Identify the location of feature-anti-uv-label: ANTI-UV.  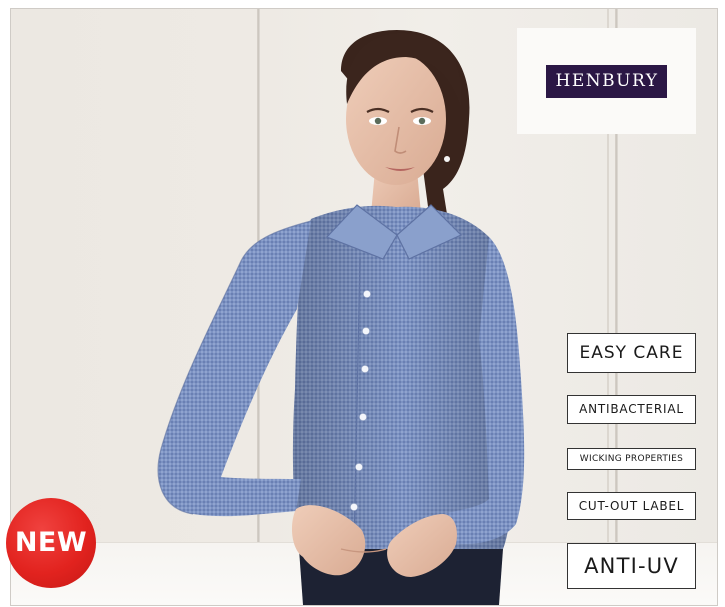
(631, 566).